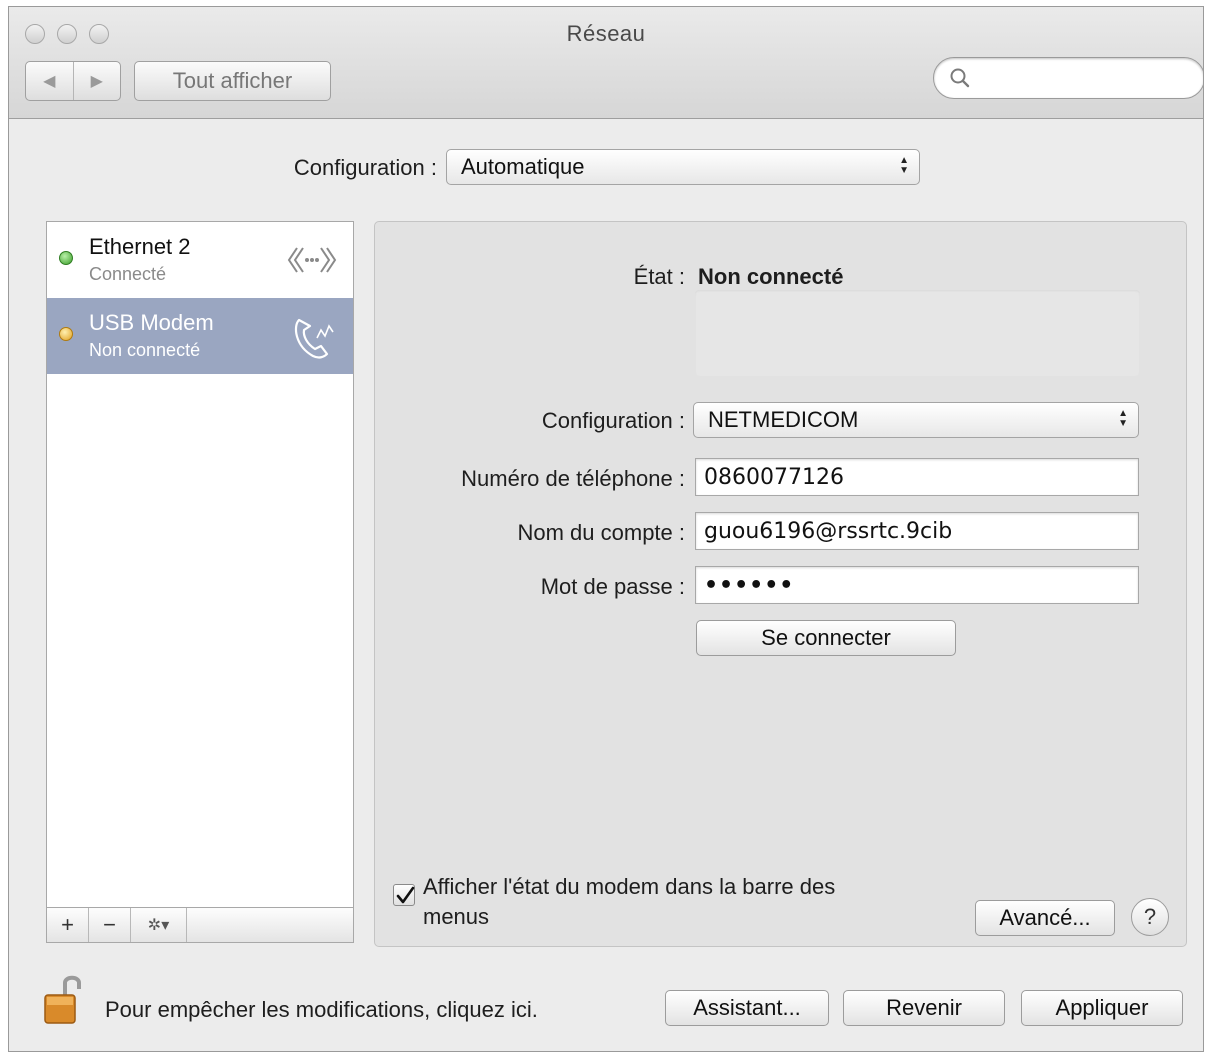 The width and height of the screenshot is (1206, 1054). What do you see at coordinates (200, 260) in the screenshot?
I see `service-item-ethernet-2: Ethernet 2 Connecté` at bounding box center [200, 260].